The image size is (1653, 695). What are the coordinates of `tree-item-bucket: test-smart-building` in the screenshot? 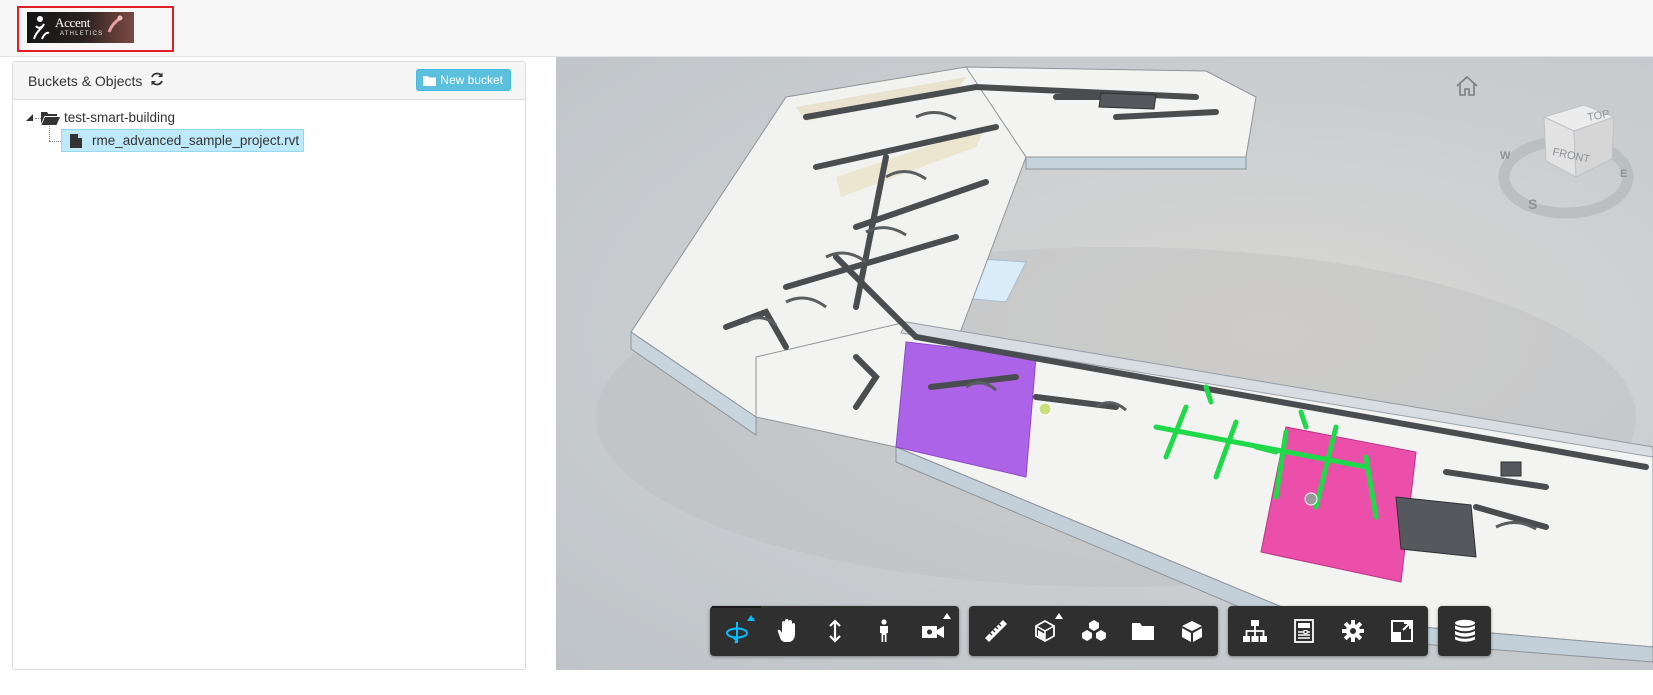 It's located at (99, 117).